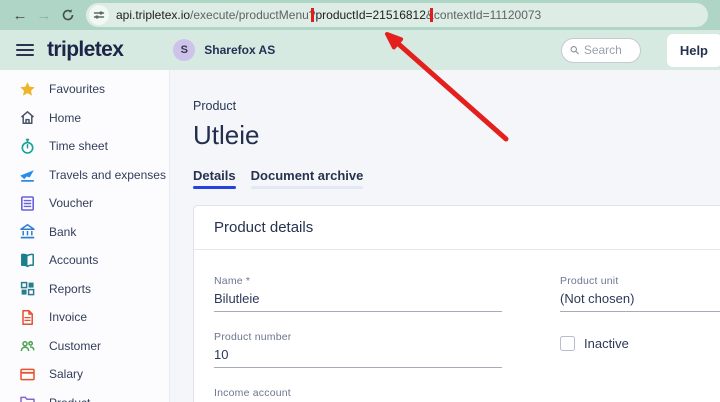 The width and height of the screenshot is (720, 402). Describe the element at coordinates (44, 15) in the screenshot. I see `forward-icon: →` at that location.